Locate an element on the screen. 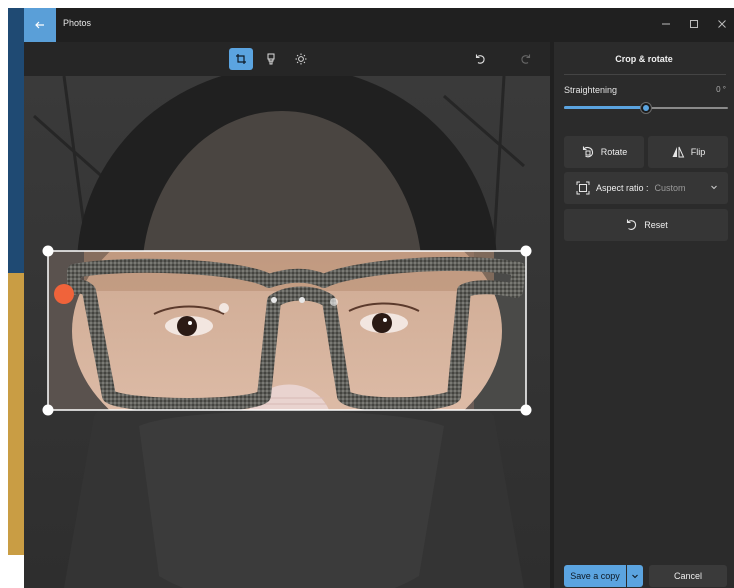 This screenshot has width=734, height=588. back-button is located at coordinates (40, 25).